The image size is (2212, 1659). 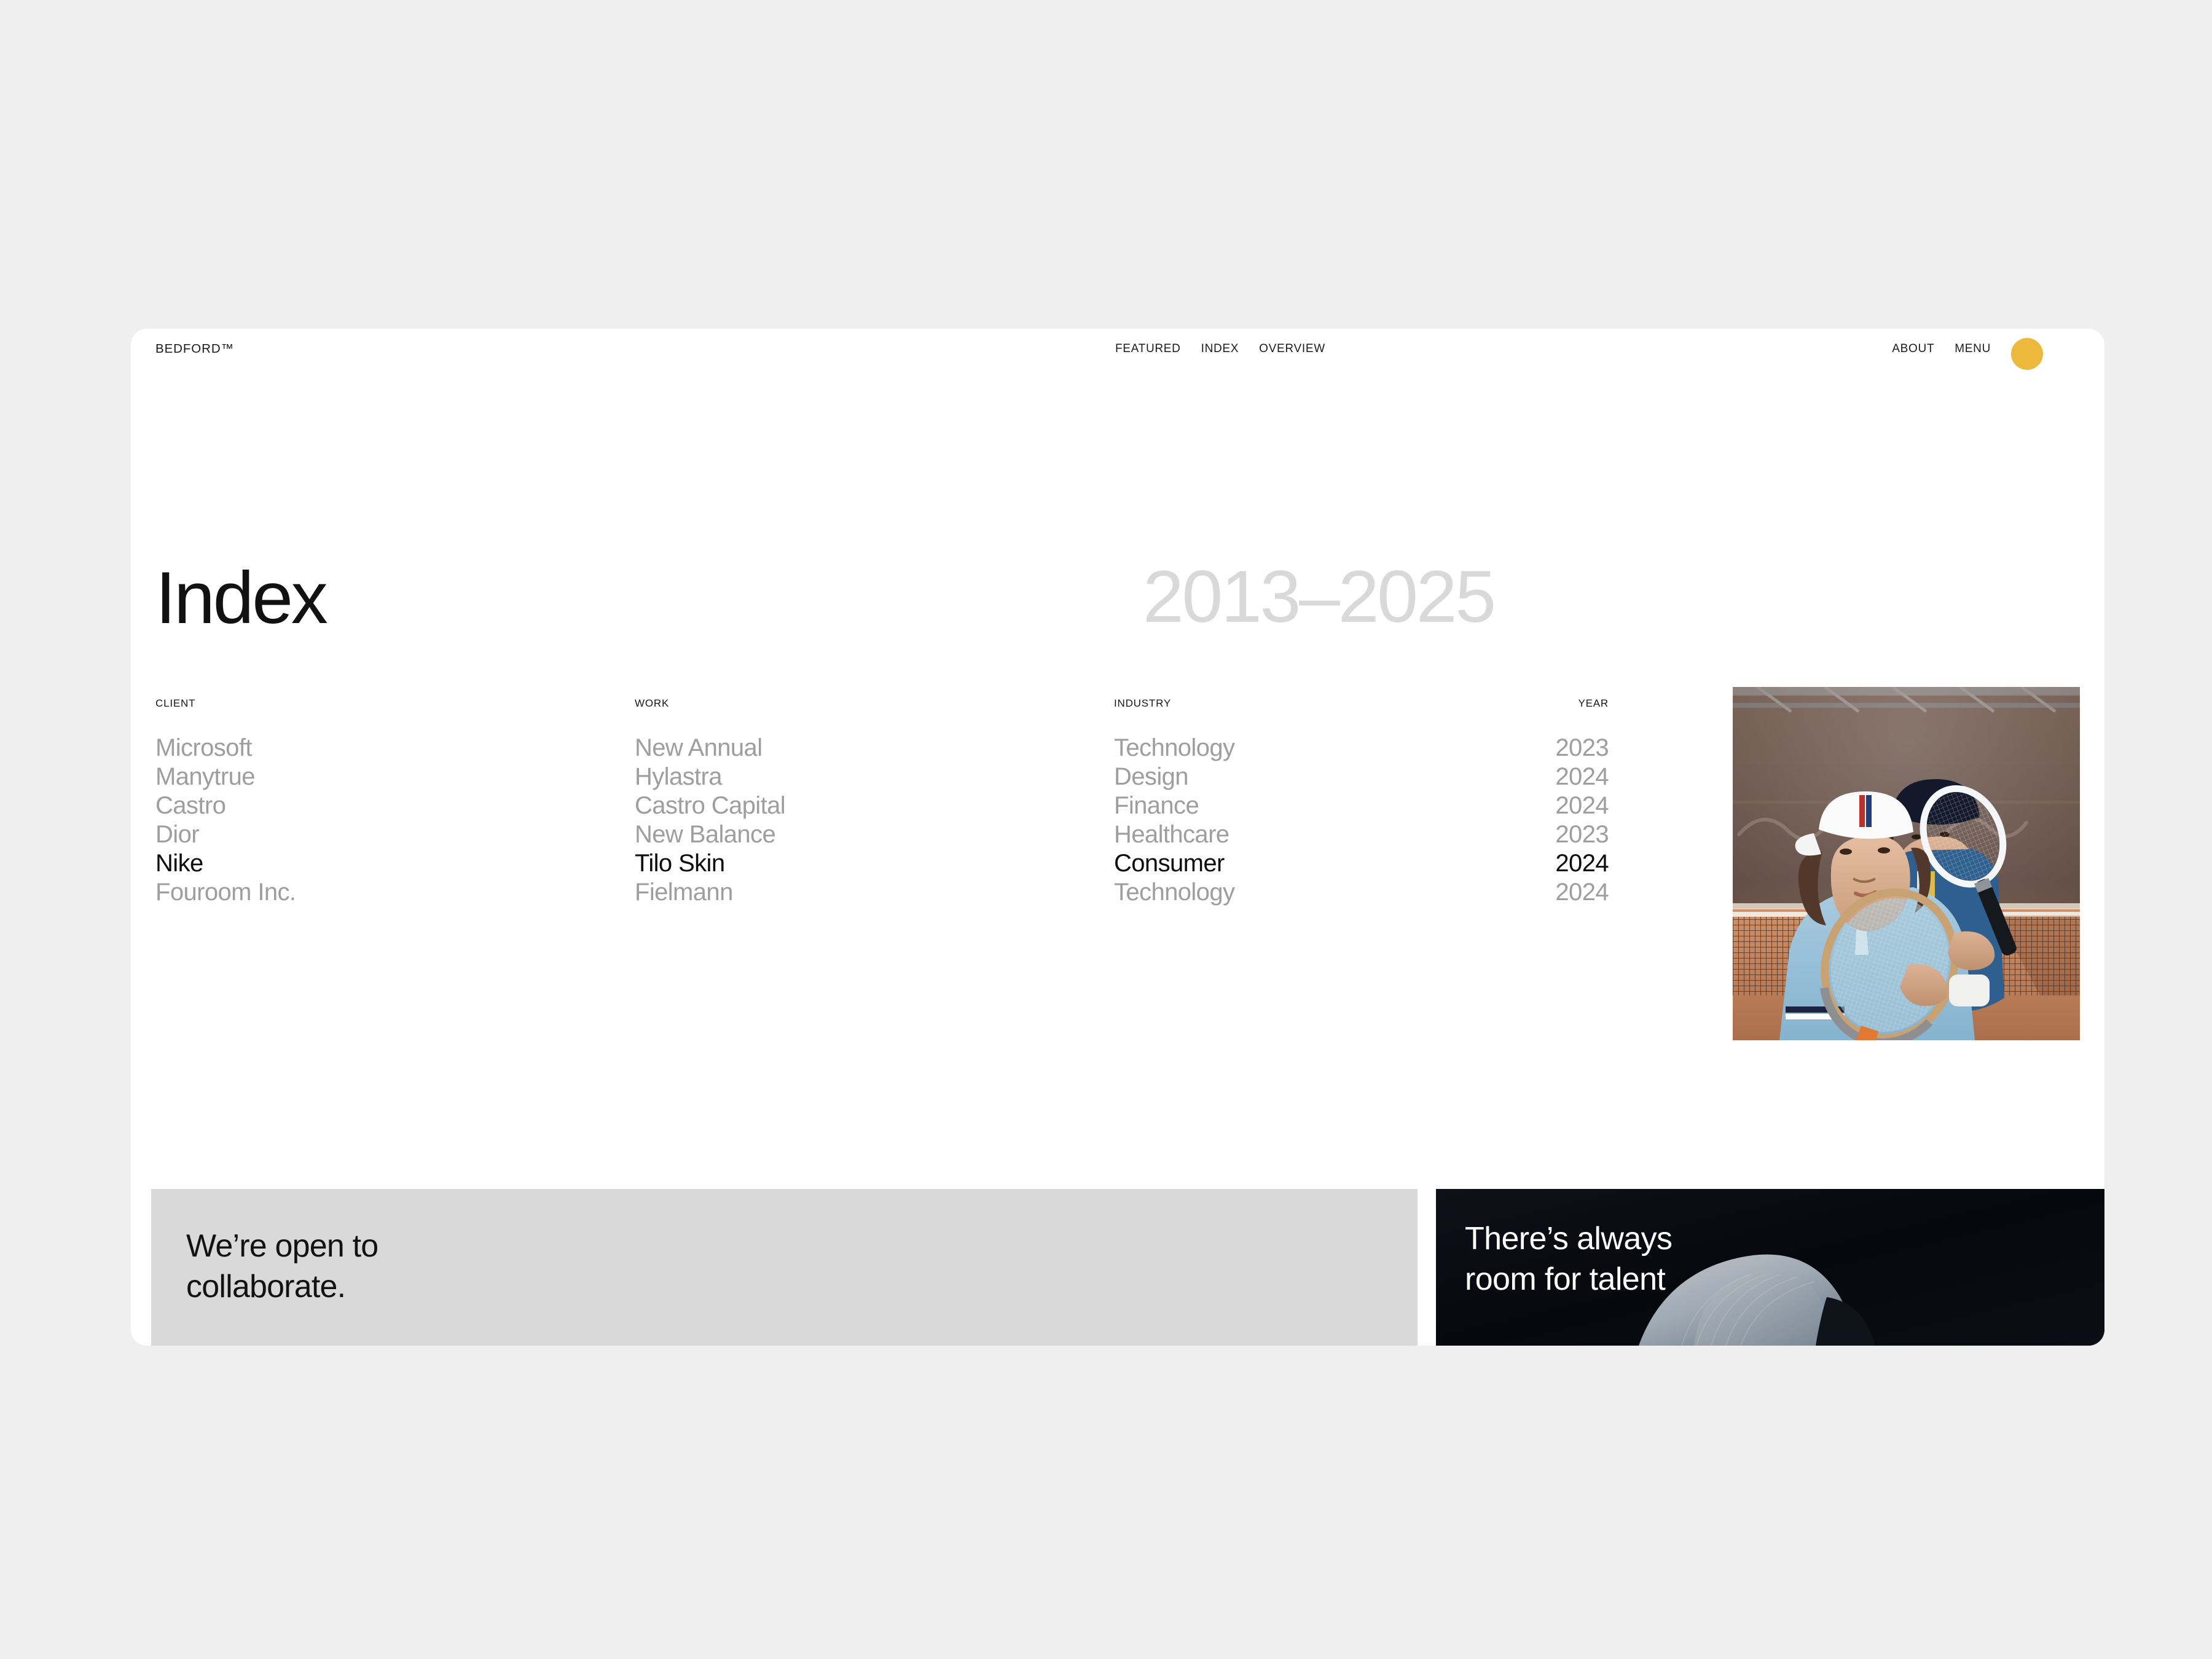 What do you see at coordinates (177, 834) in the screenshot?
I see `cell-client: Dior` at bounding box center [177, 834].